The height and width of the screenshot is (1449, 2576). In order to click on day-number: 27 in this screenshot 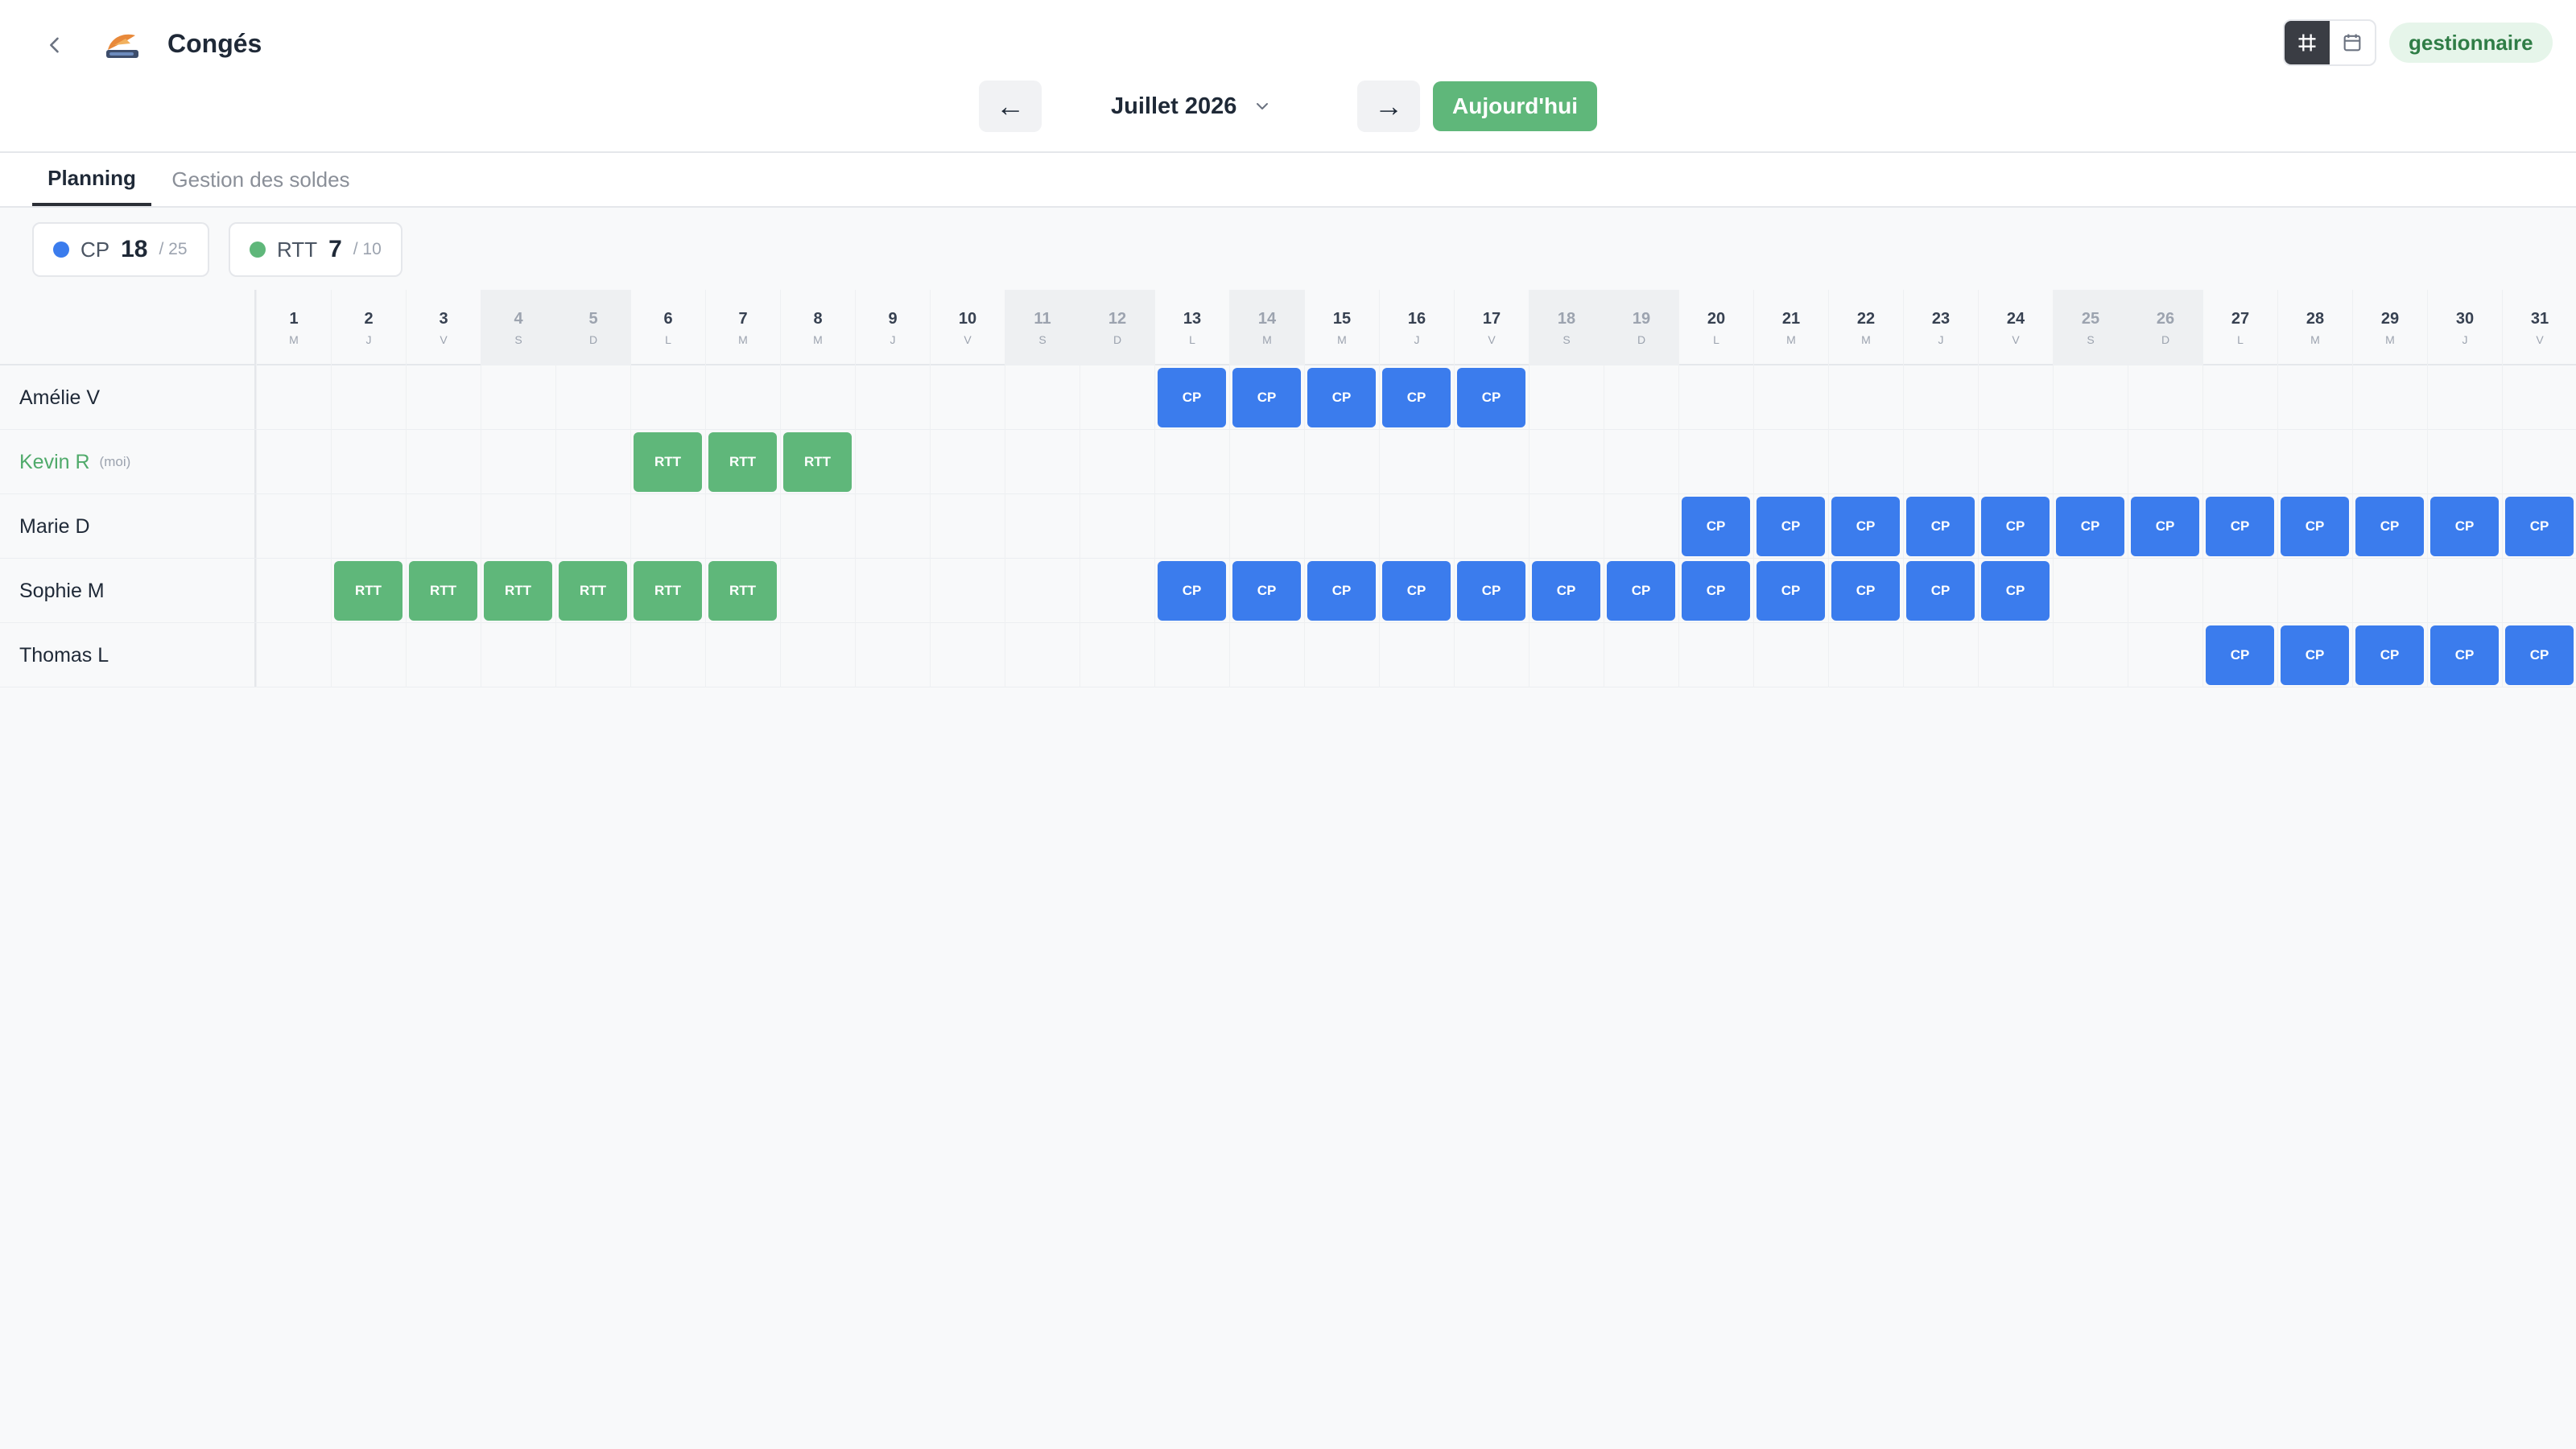, I will do `click(2240, 318)`.